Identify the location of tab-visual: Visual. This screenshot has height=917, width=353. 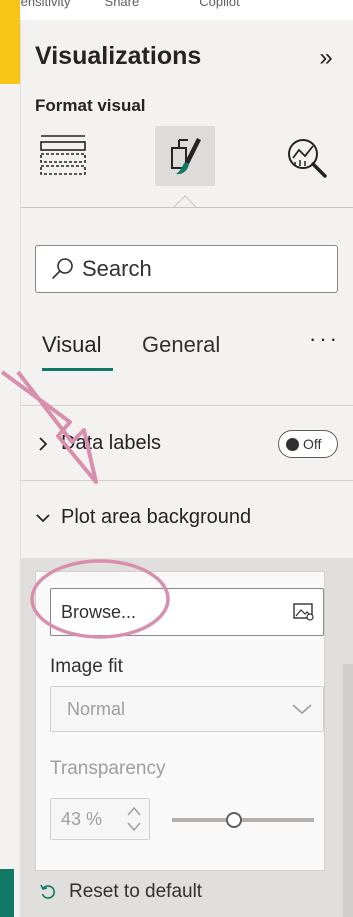
(72, 345).